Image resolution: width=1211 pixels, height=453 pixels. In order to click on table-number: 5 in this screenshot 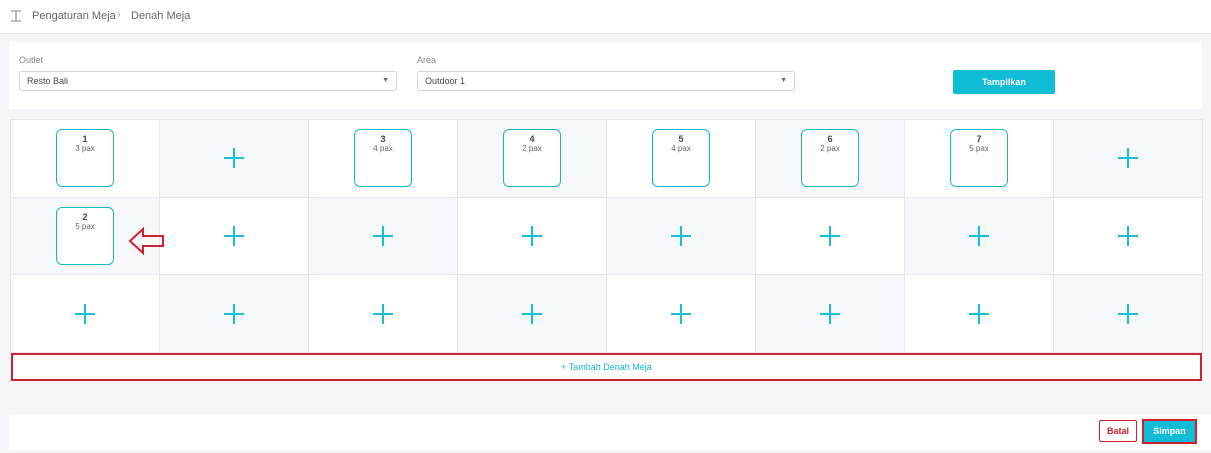, I will do `click(681, 139)`.